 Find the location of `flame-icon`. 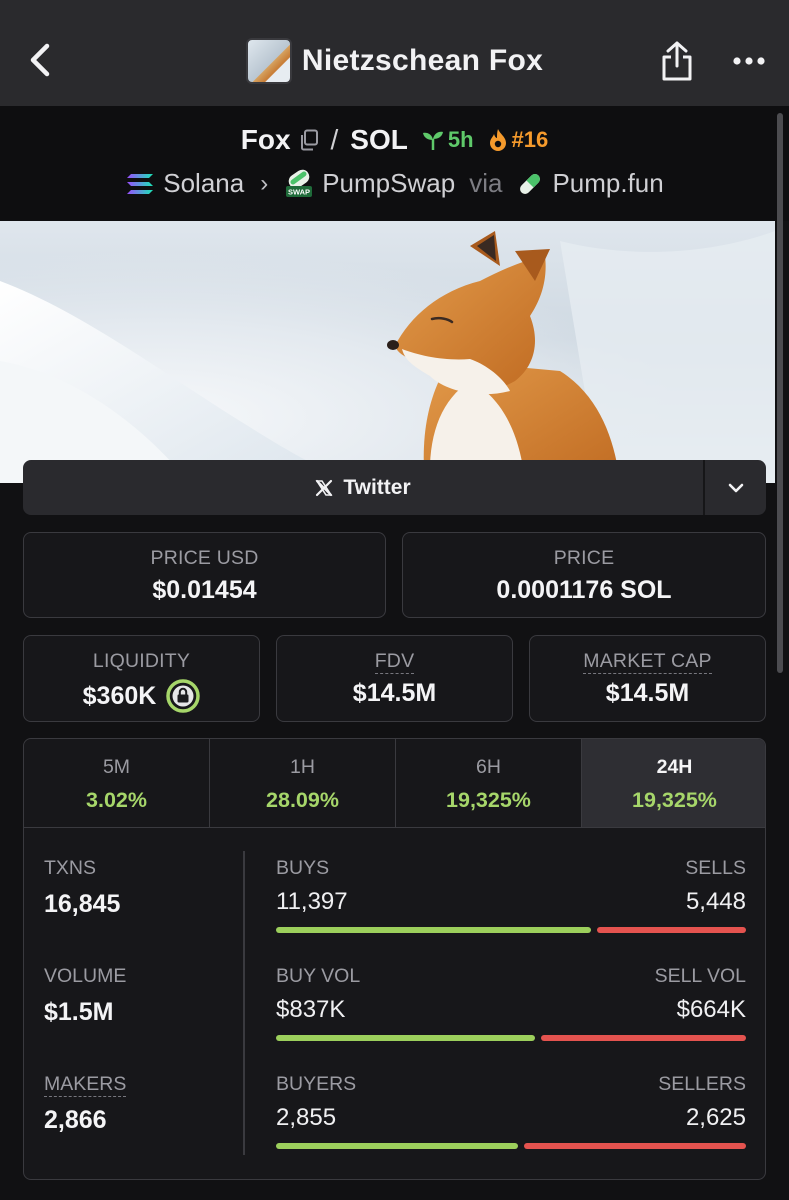

flame-icon is located at coordinates (497, 140).